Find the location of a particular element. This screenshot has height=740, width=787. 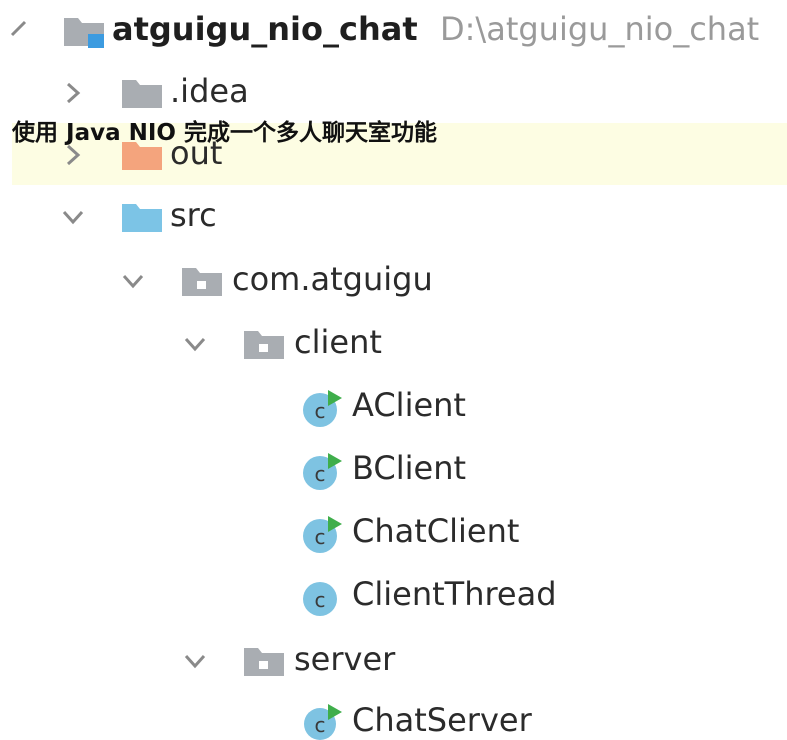

tree-row-class: c ClientThread is located at coordinates (393, 596).